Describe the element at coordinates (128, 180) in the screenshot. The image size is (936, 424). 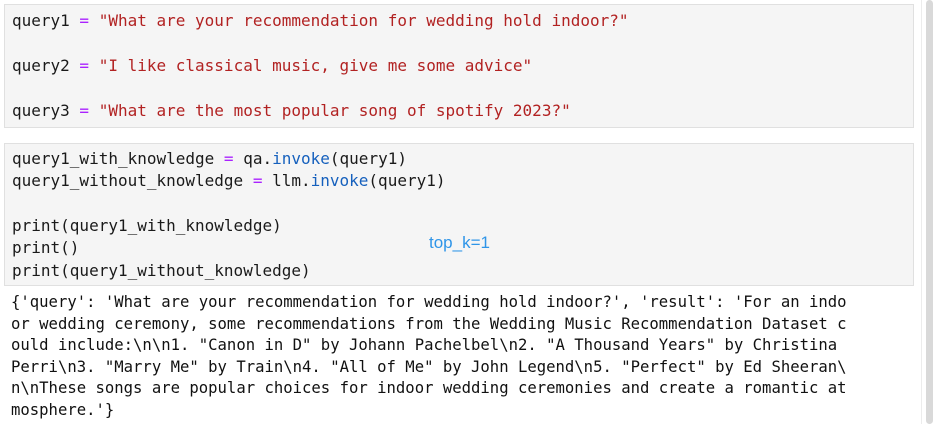
I see `variable-name: query1_without_knowledge` at that location.